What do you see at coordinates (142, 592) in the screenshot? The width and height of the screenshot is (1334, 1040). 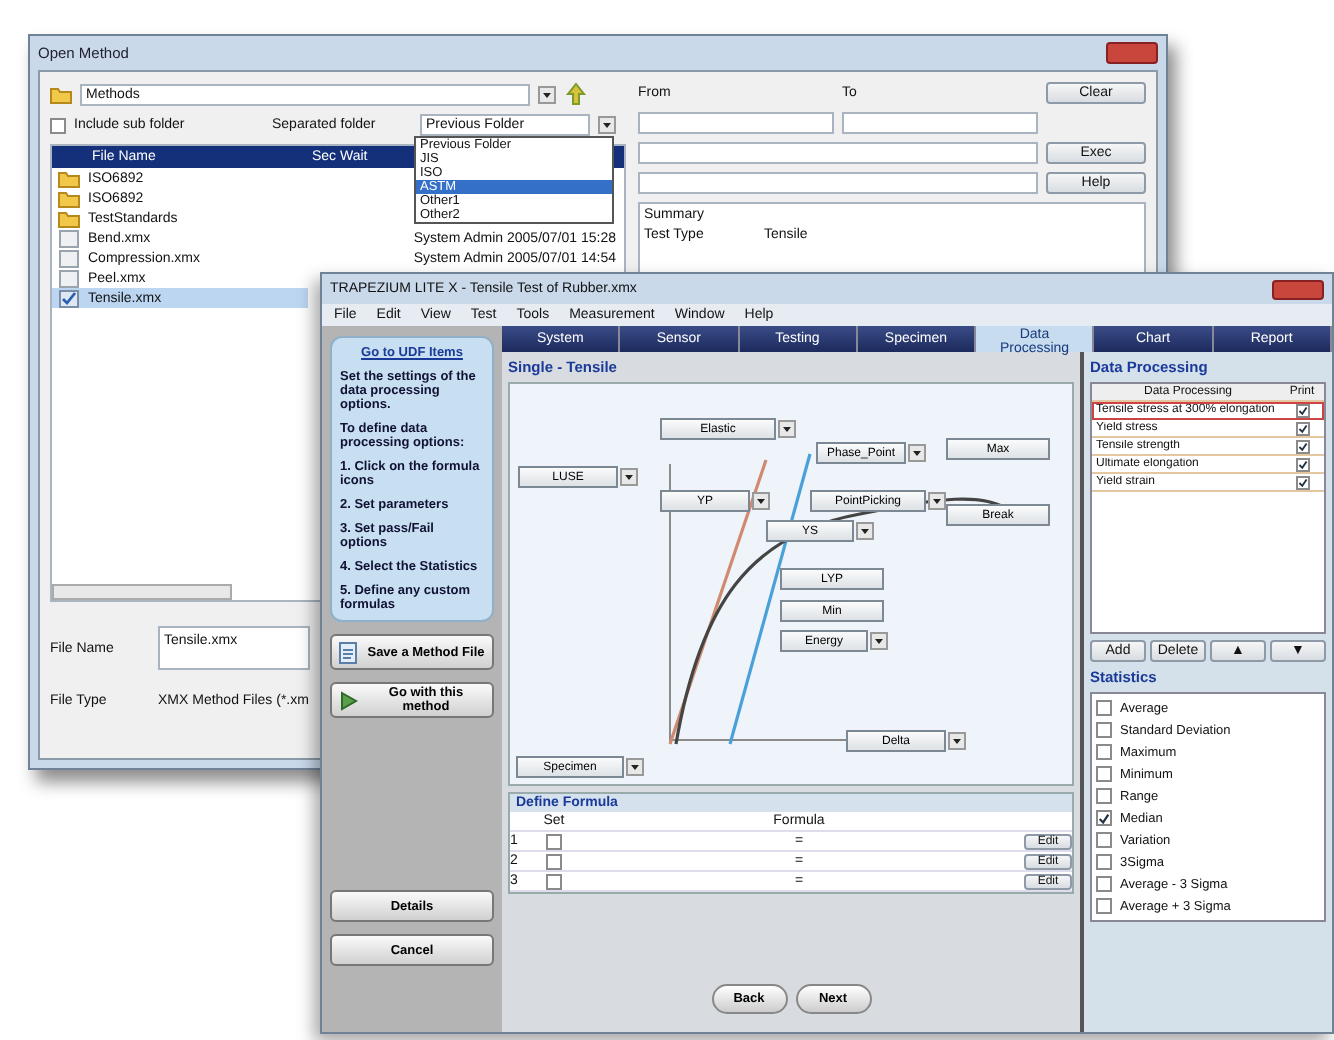 I see `scrollbar` at bounding box center [142, 592].